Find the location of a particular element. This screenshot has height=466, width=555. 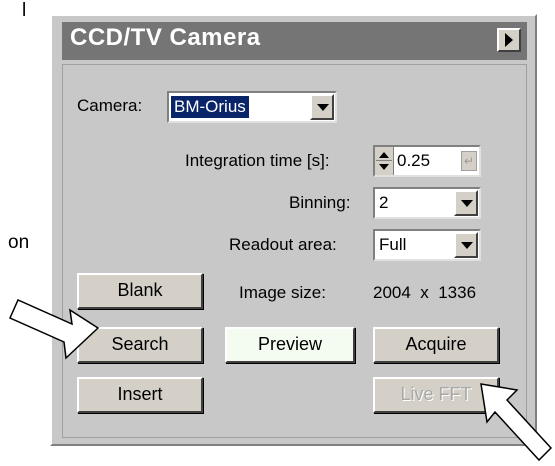

blank-button: Blank is located at coordinates (140, 291).